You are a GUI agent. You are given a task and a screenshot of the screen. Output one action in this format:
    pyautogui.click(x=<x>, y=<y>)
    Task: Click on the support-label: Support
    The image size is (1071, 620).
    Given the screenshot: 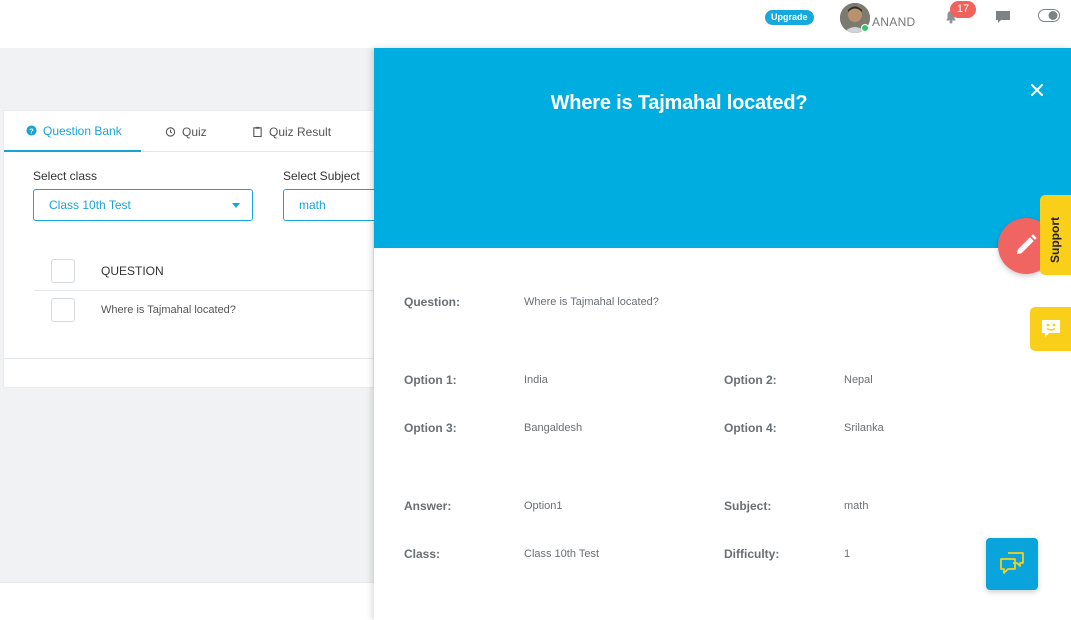 What is the action you would take?
    pyautogui.click(x=1055, y=240)
    